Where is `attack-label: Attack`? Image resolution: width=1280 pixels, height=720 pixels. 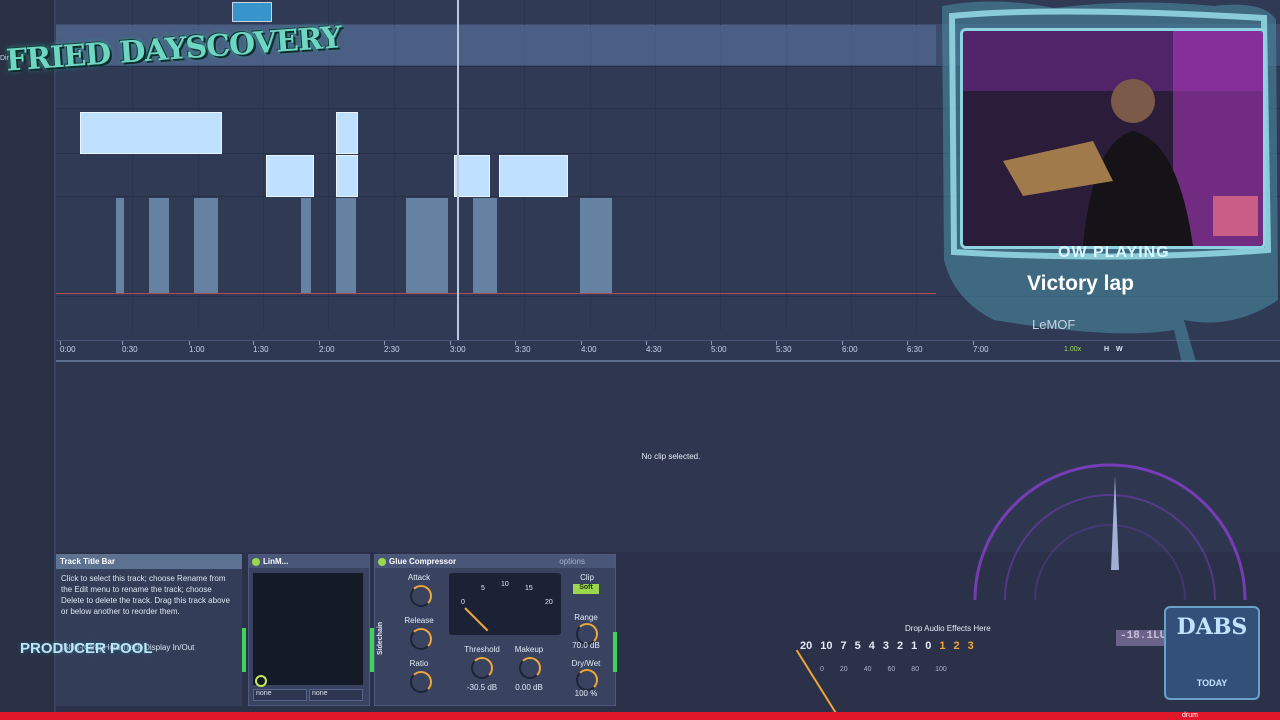
attack-label: Attack is located at coordinates (419, 577).